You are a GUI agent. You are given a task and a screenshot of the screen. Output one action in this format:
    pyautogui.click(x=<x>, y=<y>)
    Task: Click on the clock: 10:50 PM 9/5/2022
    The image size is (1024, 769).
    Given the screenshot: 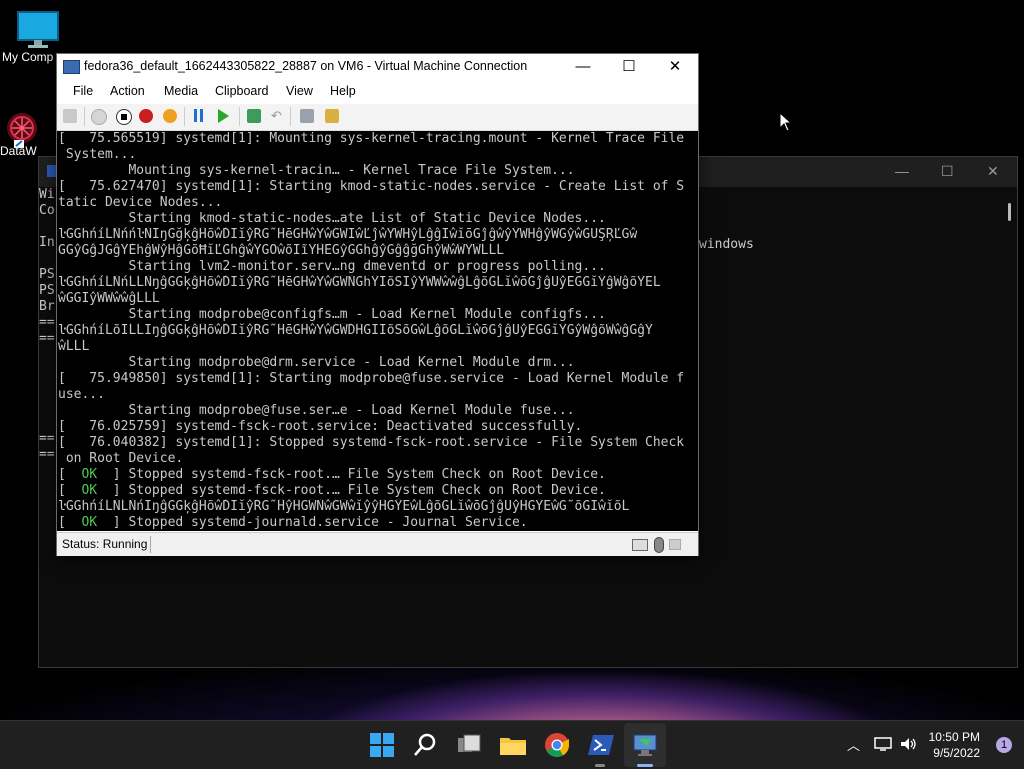 What is the action you would take?
    pyautogui.click(x=954, y=745)
    